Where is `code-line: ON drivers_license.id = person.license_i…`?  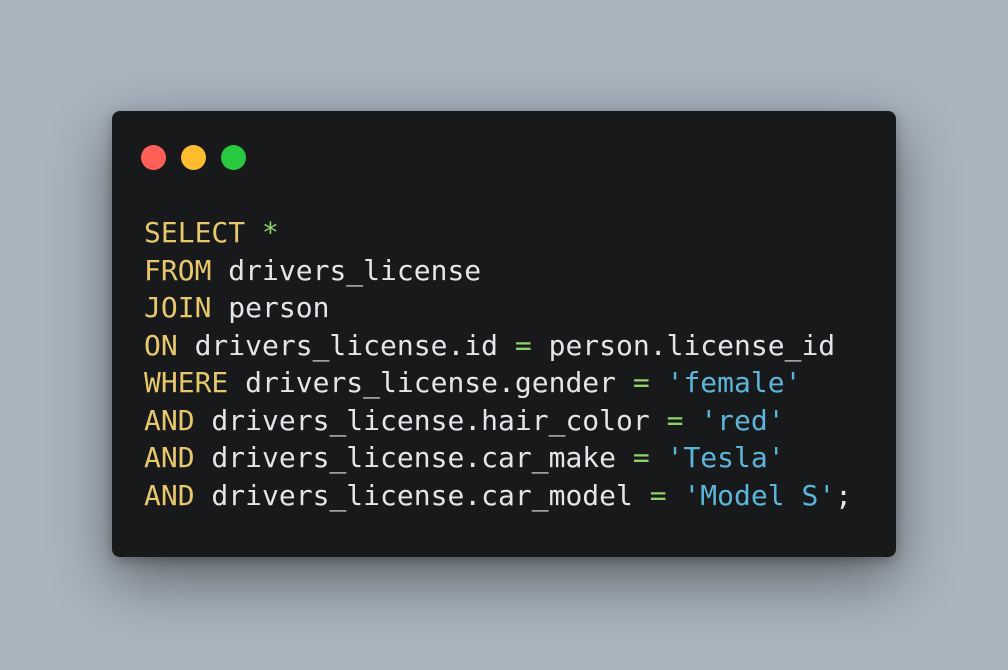
code-line: ON drivers_license.id = person.license_i… is located at coordinates (498, 346).